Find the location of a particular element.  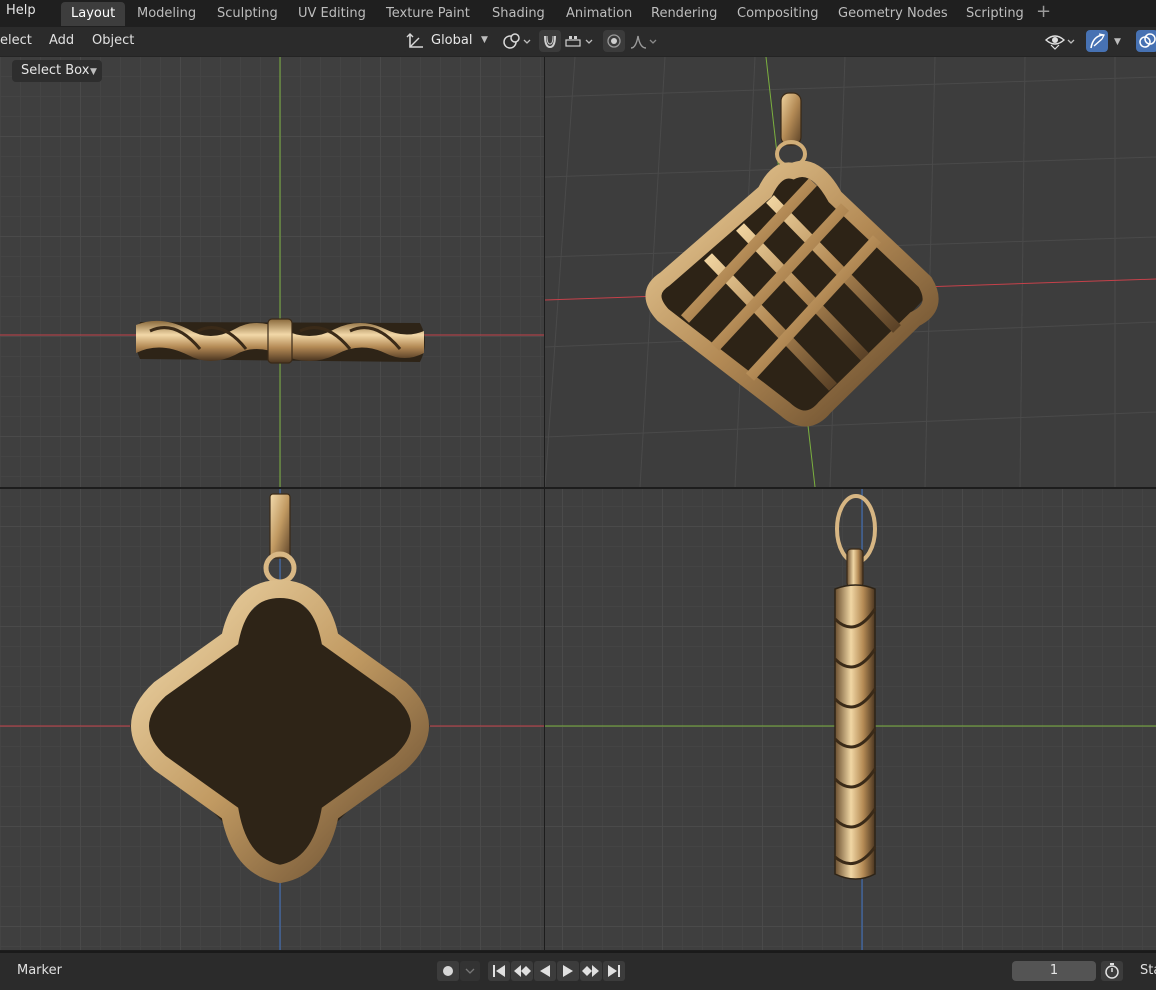

falloff-dropdown is located at coordinates (645, 41).